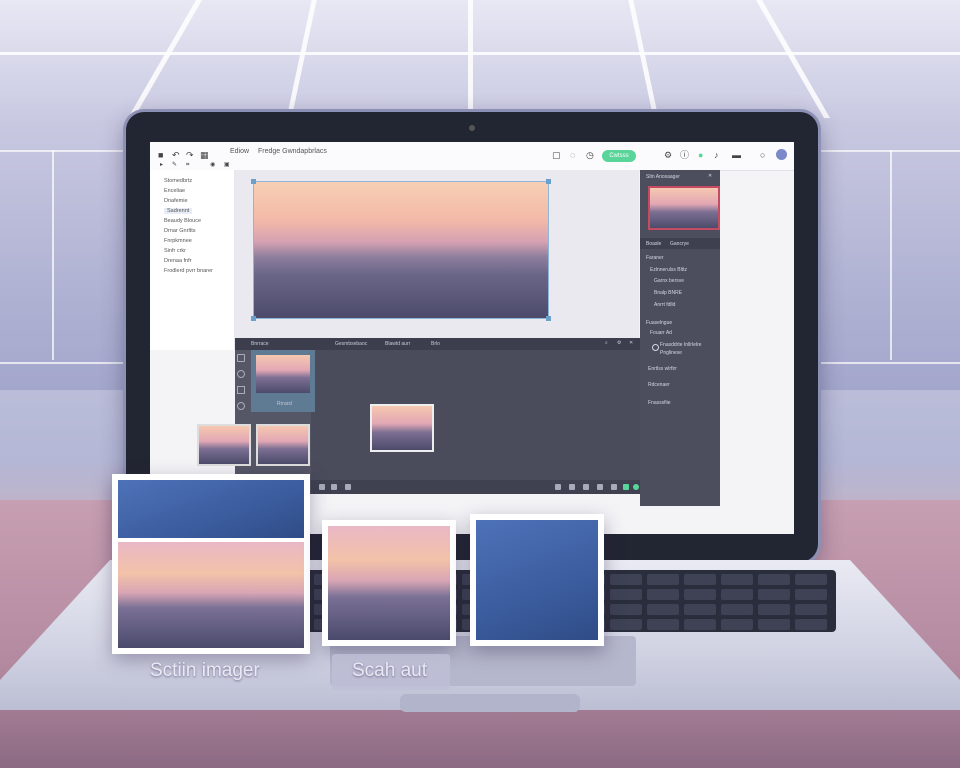 The image size is (960, 768). I want to click on history-icon: ◷, so click(590, 155).